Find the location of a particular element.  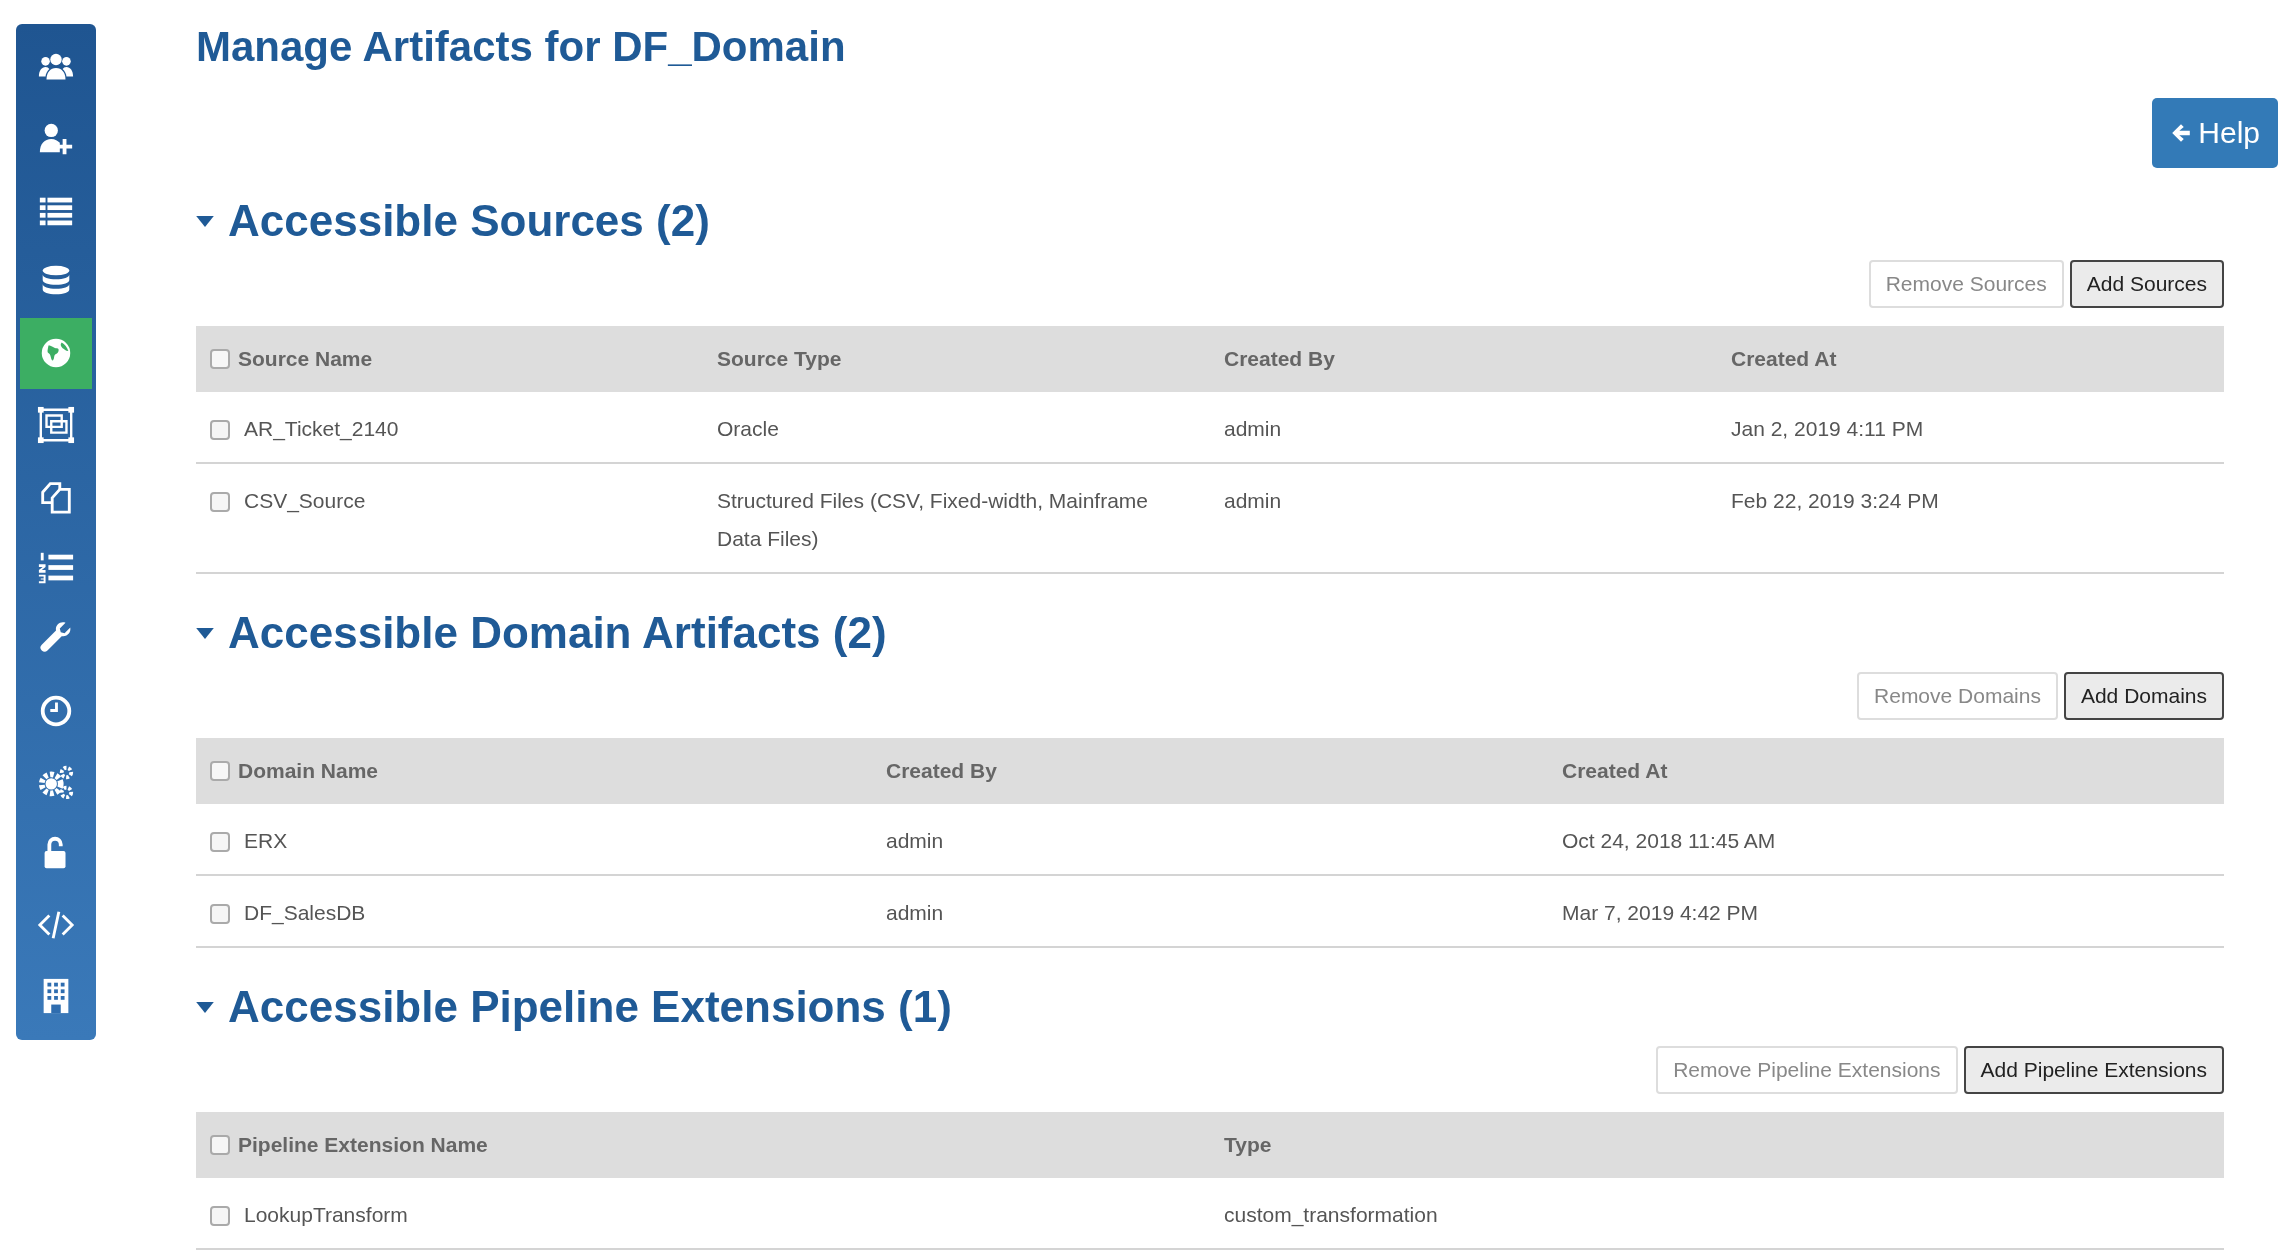

table-cell-text: LookupTransform is located at coordinates (326, 1215).